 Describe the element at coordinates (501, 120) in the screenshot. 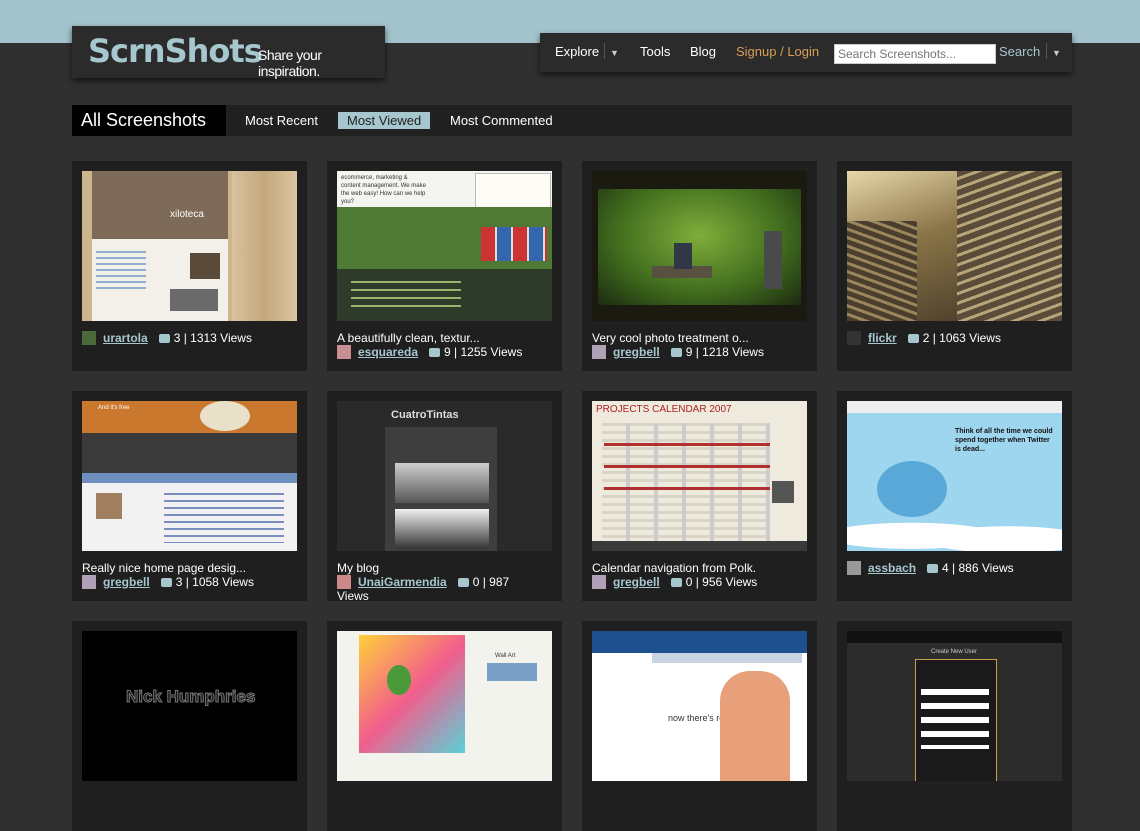

I see `tab-most-commented: Most Commented` at that location.